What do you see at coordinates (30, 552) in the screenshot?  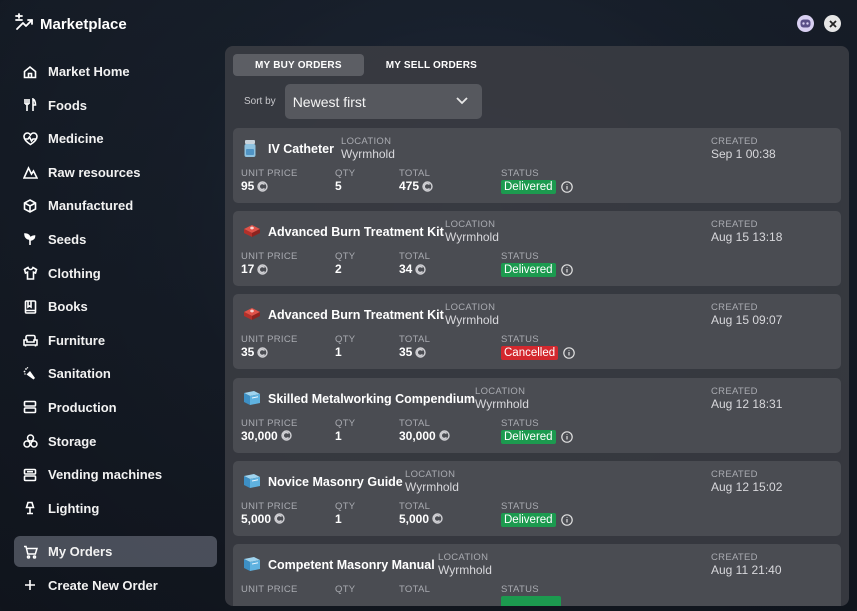 I see `cart-icon` at bounding box center [30, 552].